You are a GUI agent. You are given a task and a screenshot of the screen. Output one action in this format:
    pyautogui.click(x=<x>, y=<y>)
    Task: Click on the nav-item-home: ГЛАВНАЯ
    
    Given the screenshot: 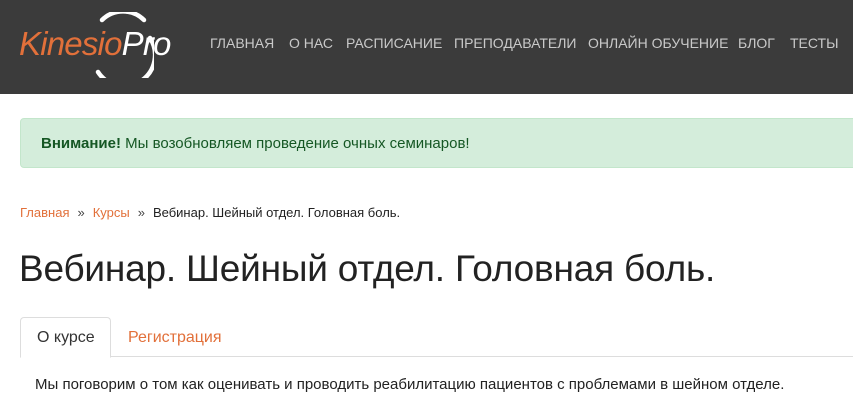 What is the action you would take?
    pyautogui.click(x=242, y=43)
    